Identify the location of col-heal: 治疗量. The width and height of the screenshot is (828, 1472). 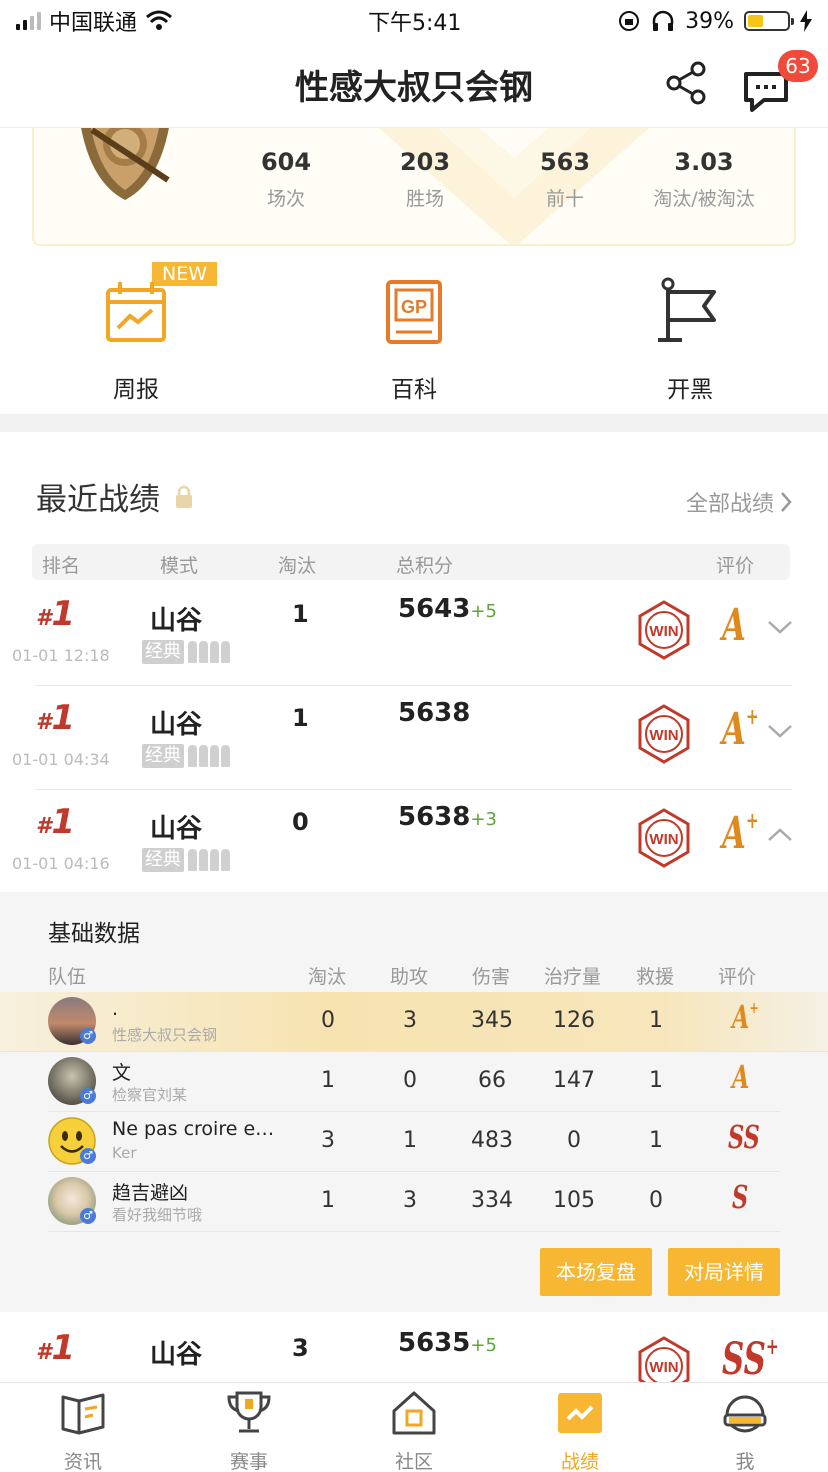
(573, 977).